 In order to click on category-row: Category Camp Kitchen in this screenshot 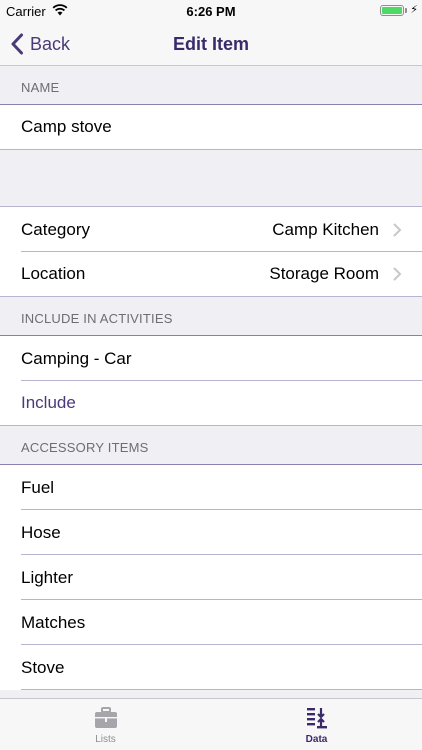, I will do `click(211, 229)`.